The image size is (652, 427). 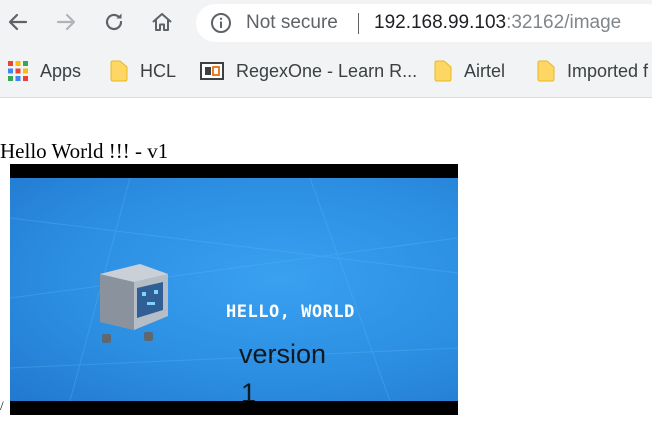 I want to click on address-bar: Not secure 192.168.99.103:32162/image, so click(x=424, y=23).